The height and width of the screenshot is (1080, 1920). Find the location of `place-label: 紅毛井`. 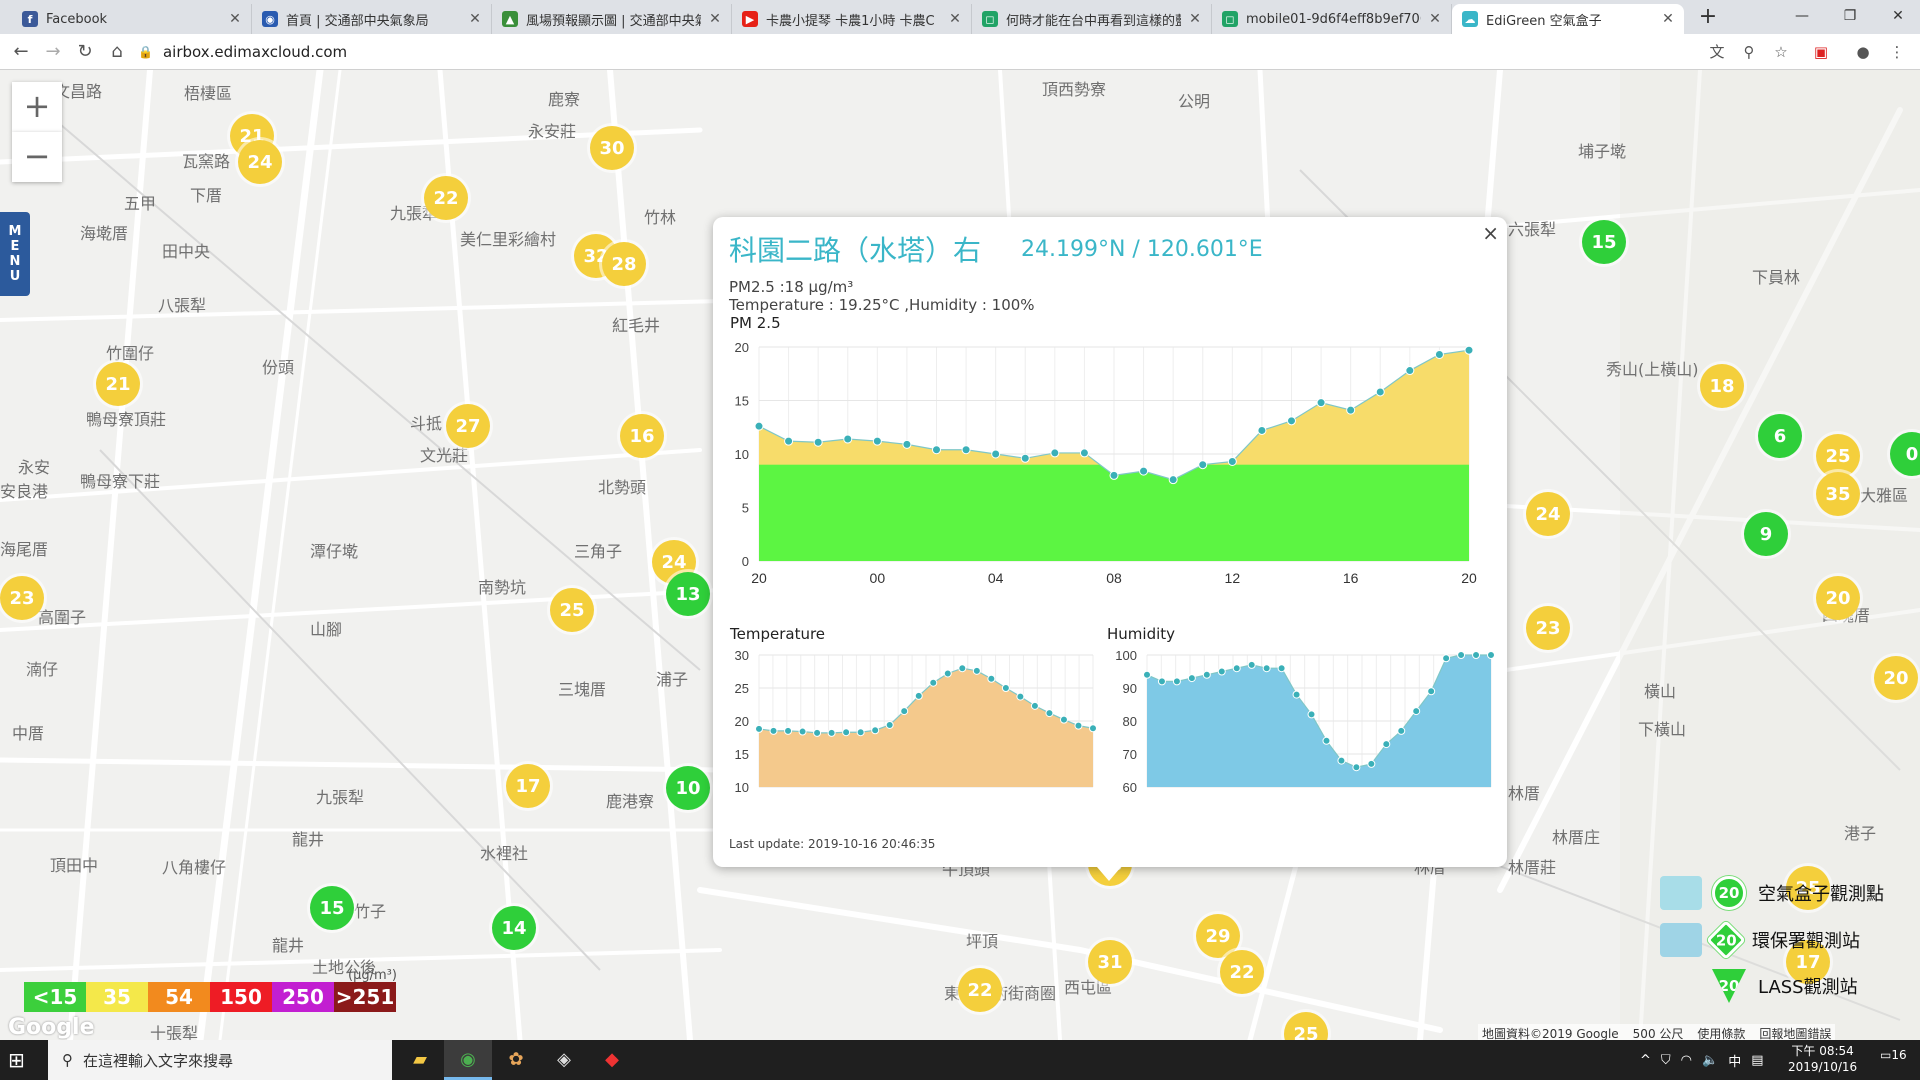

place-label: 紅毛井 is located at coordinates (636, 325).